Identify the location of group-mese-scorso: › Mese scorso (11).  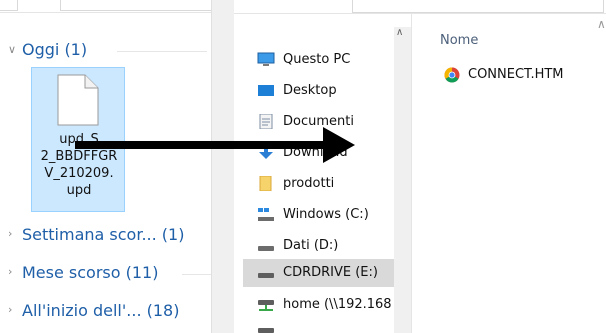
(110, 272).